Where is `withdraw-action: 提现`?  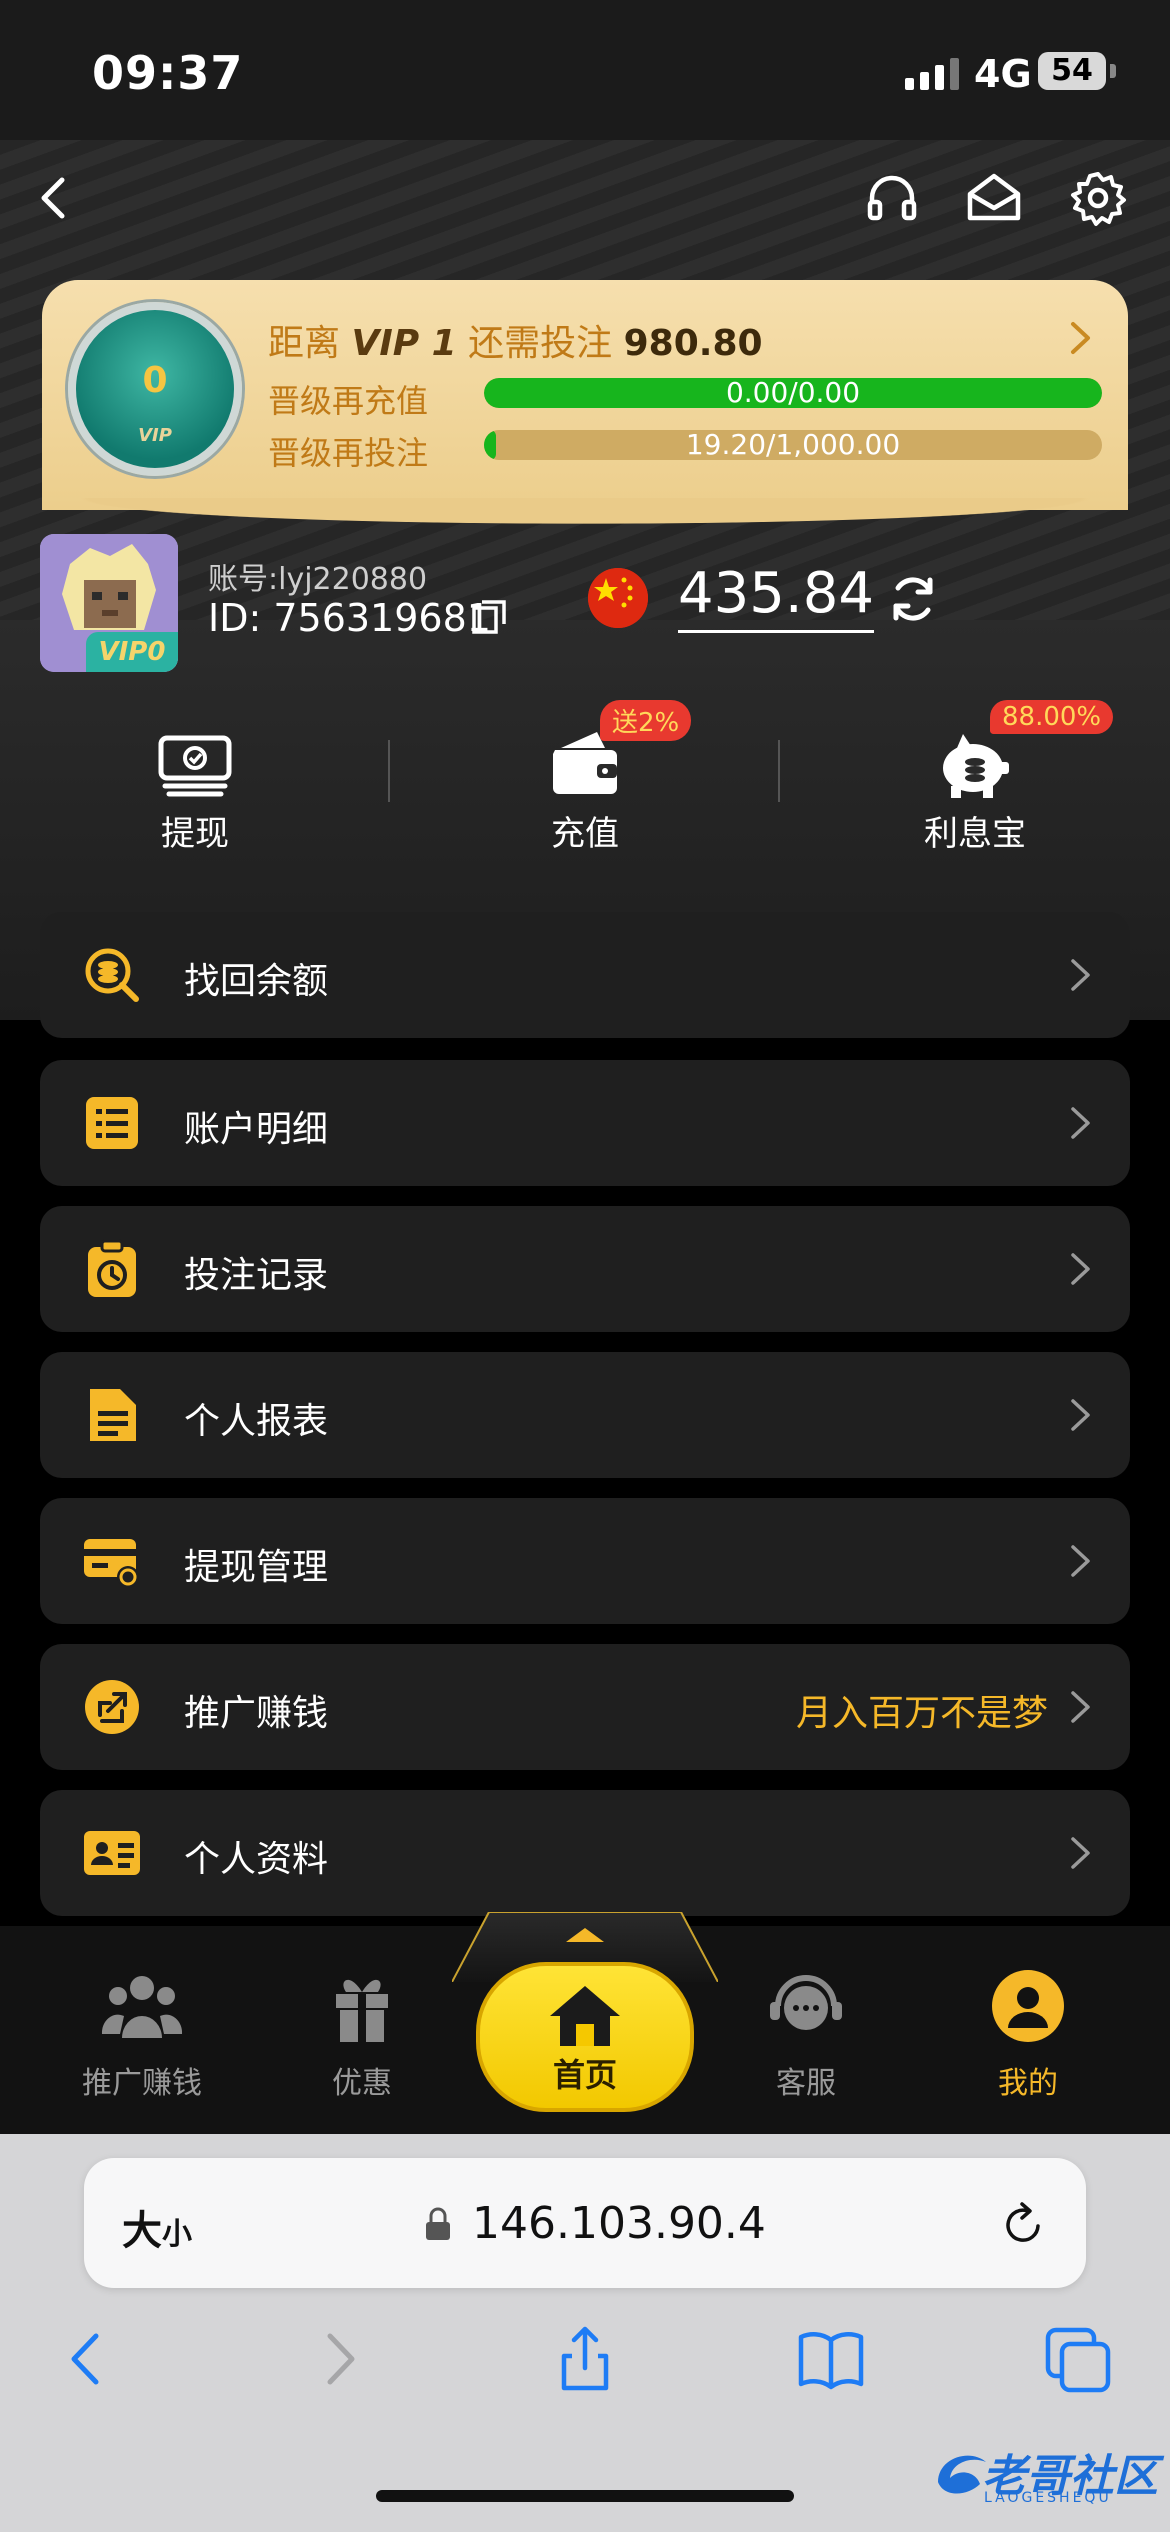
withdraw-action: 提现 is located at coordinates (195, 785).